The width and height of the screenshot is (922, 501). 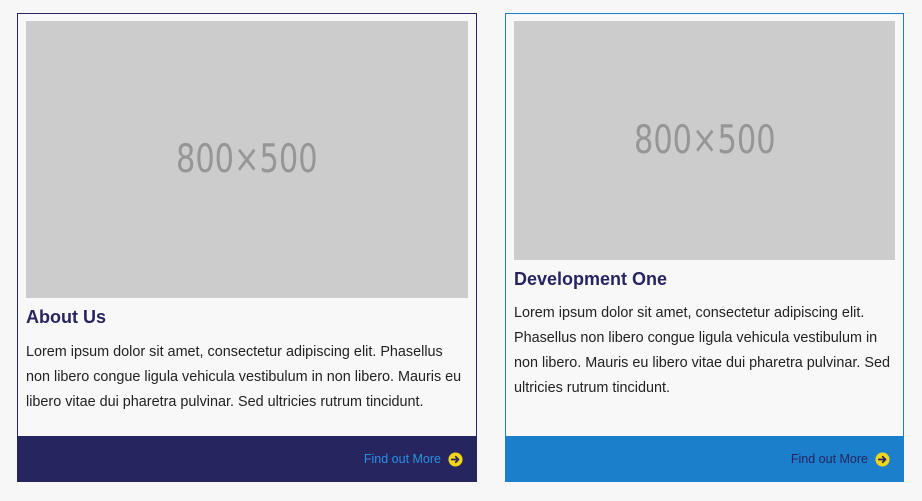 I want to click on card-title: Development One, so click(x=591, y=279).